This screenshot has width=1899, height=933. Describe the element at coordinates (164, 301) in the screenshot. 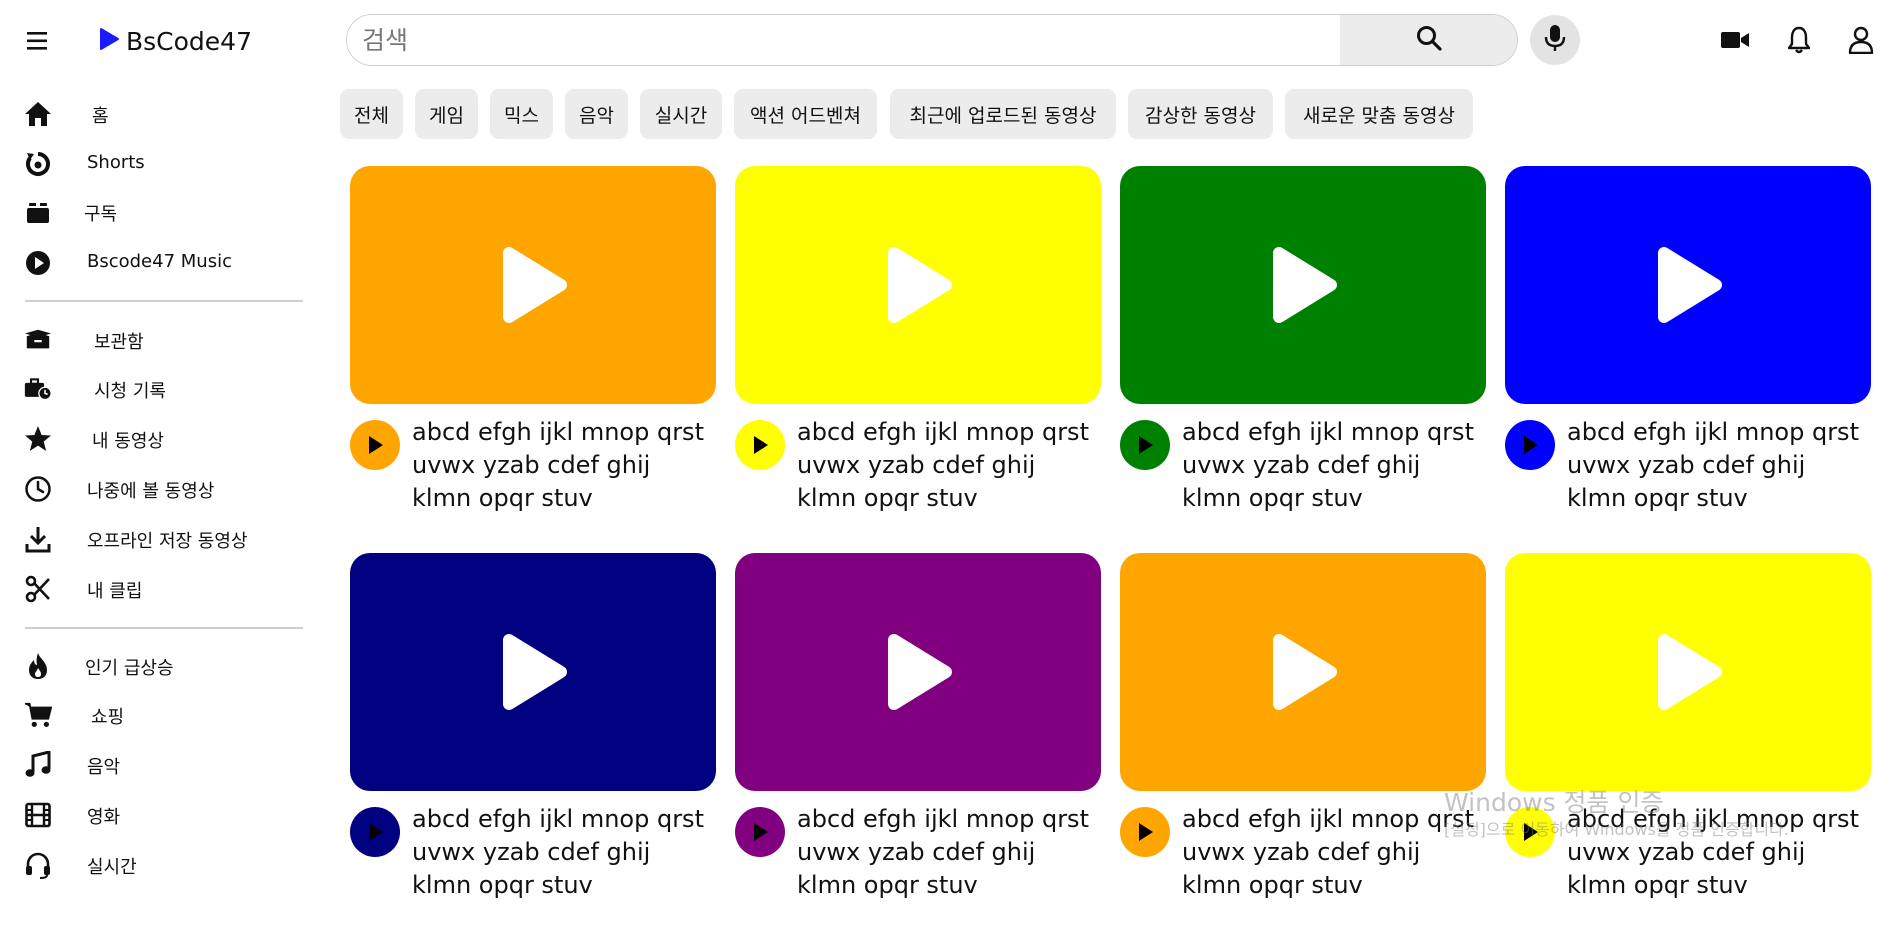

I see `sidebar-divider` at that location.